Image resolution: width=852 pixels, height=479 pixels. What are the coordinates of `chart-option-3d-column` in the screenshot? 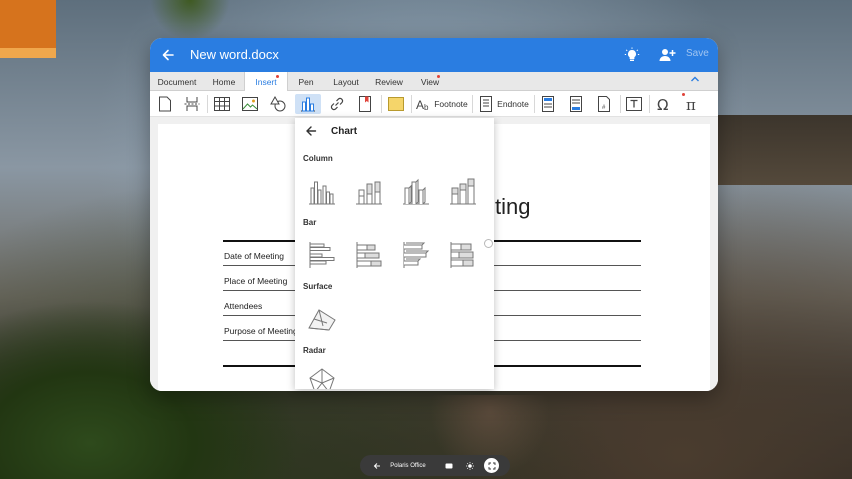 It's located at (416, 191).